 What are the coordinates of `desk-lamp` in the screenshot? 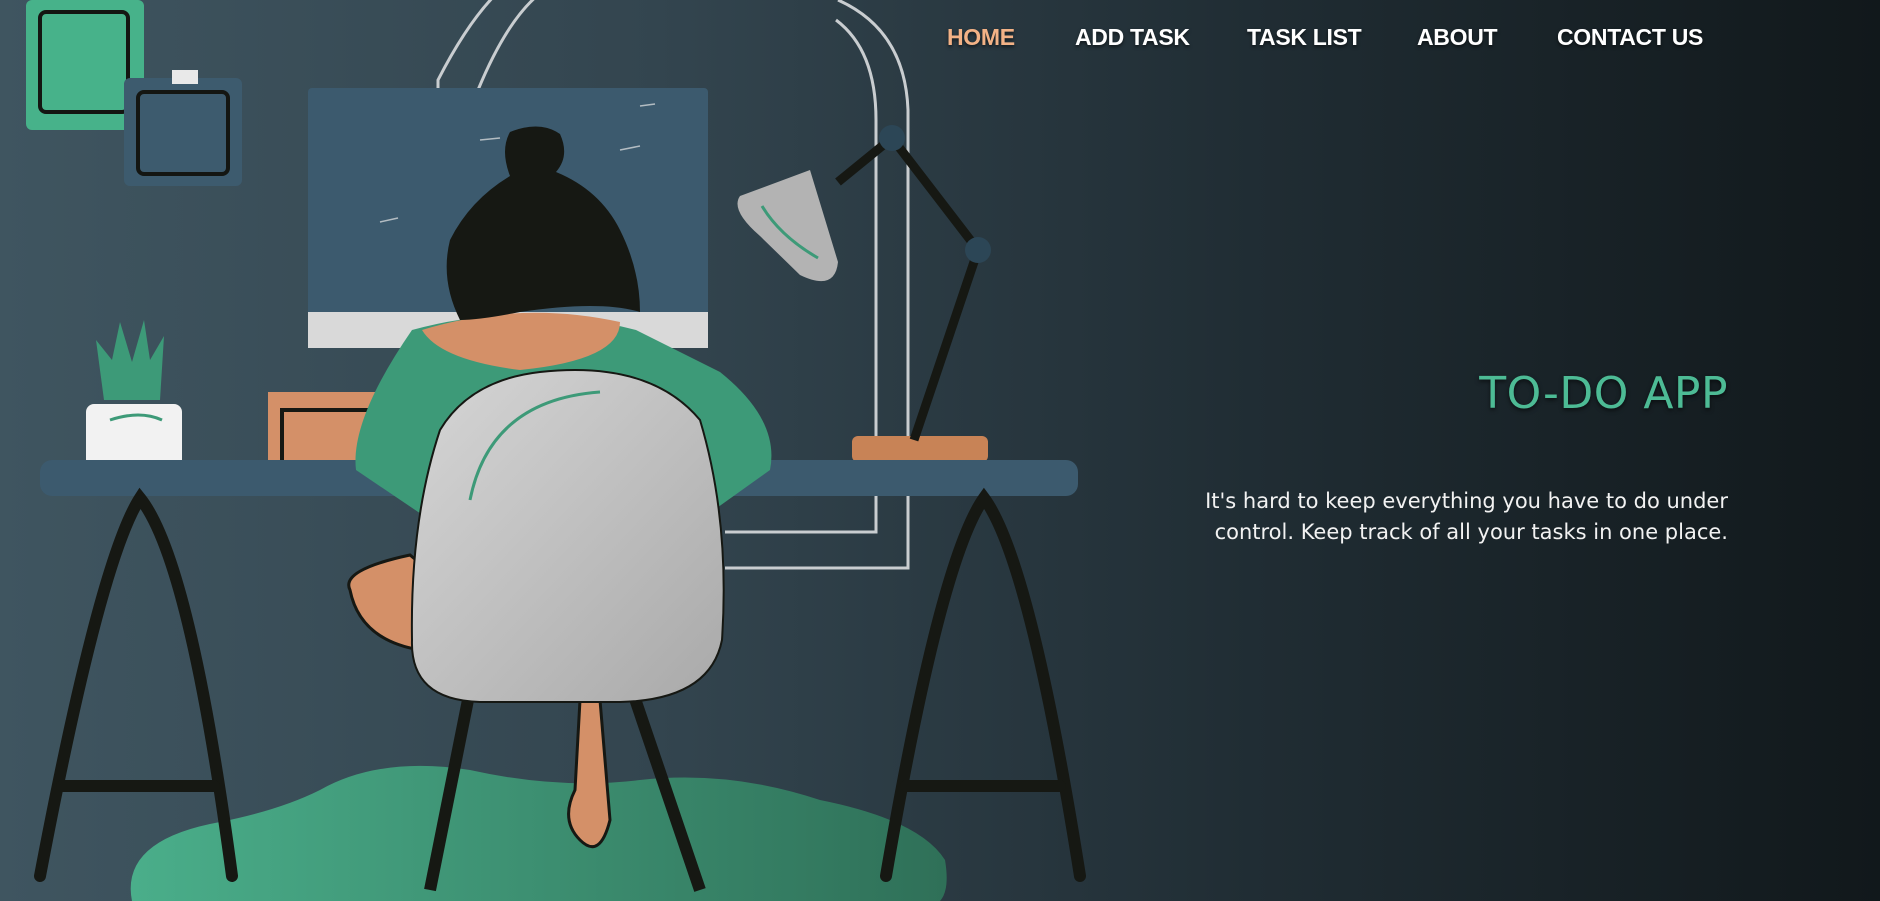 It's located at (864, 293).